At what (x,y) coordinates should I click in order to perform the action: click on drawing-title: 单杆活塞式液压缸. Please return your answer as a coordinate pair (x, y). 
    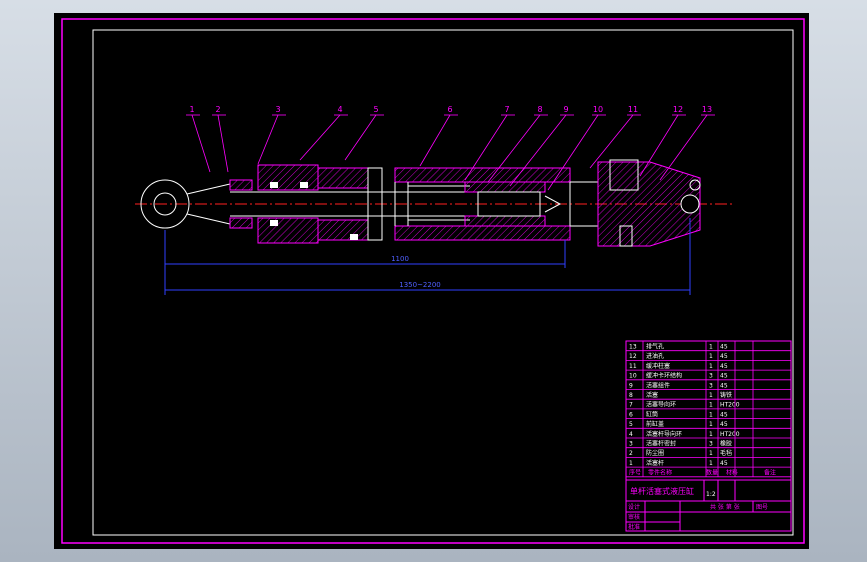
    Looking at the image, I should click on (662, 491).